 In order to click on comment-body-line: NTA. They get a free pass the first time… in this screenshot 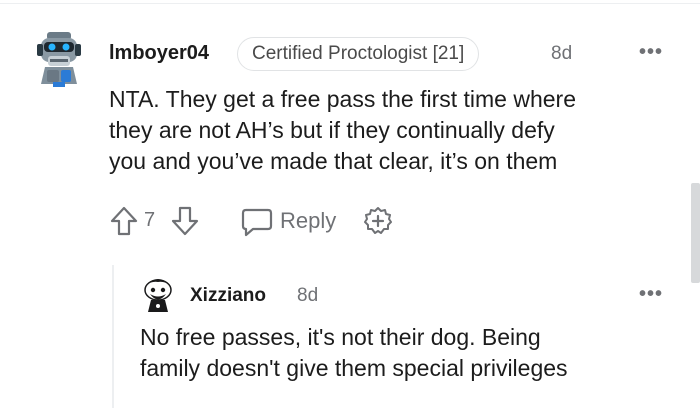, I will do `click(343, 99)`.